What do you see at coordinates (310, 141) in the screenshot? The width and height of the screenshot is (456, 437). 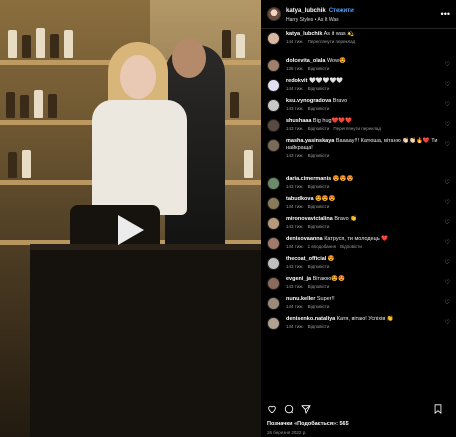 I see `comment-username: masha.yasinskaya` at bounding box center [310, 141].